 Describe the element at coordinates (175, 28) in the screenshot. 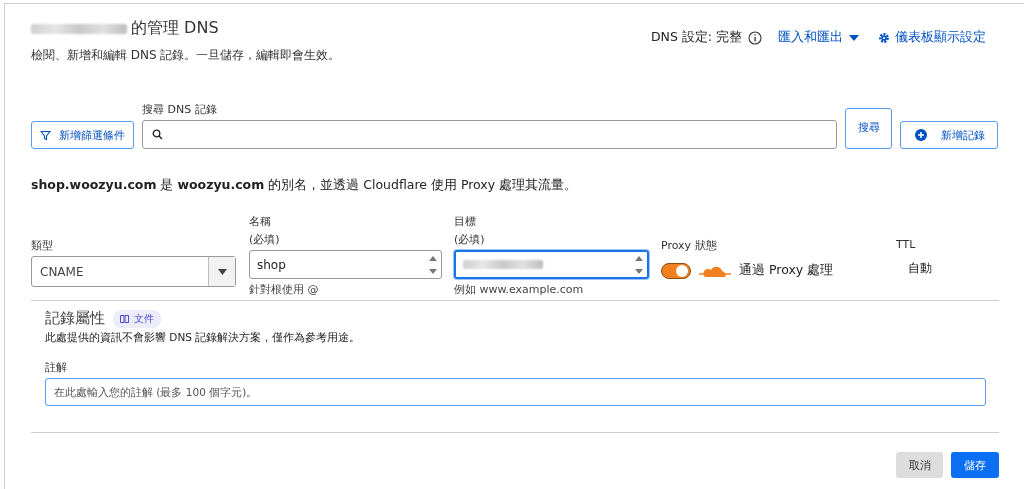

I see `page-title: 的管理 DNS` at that location.